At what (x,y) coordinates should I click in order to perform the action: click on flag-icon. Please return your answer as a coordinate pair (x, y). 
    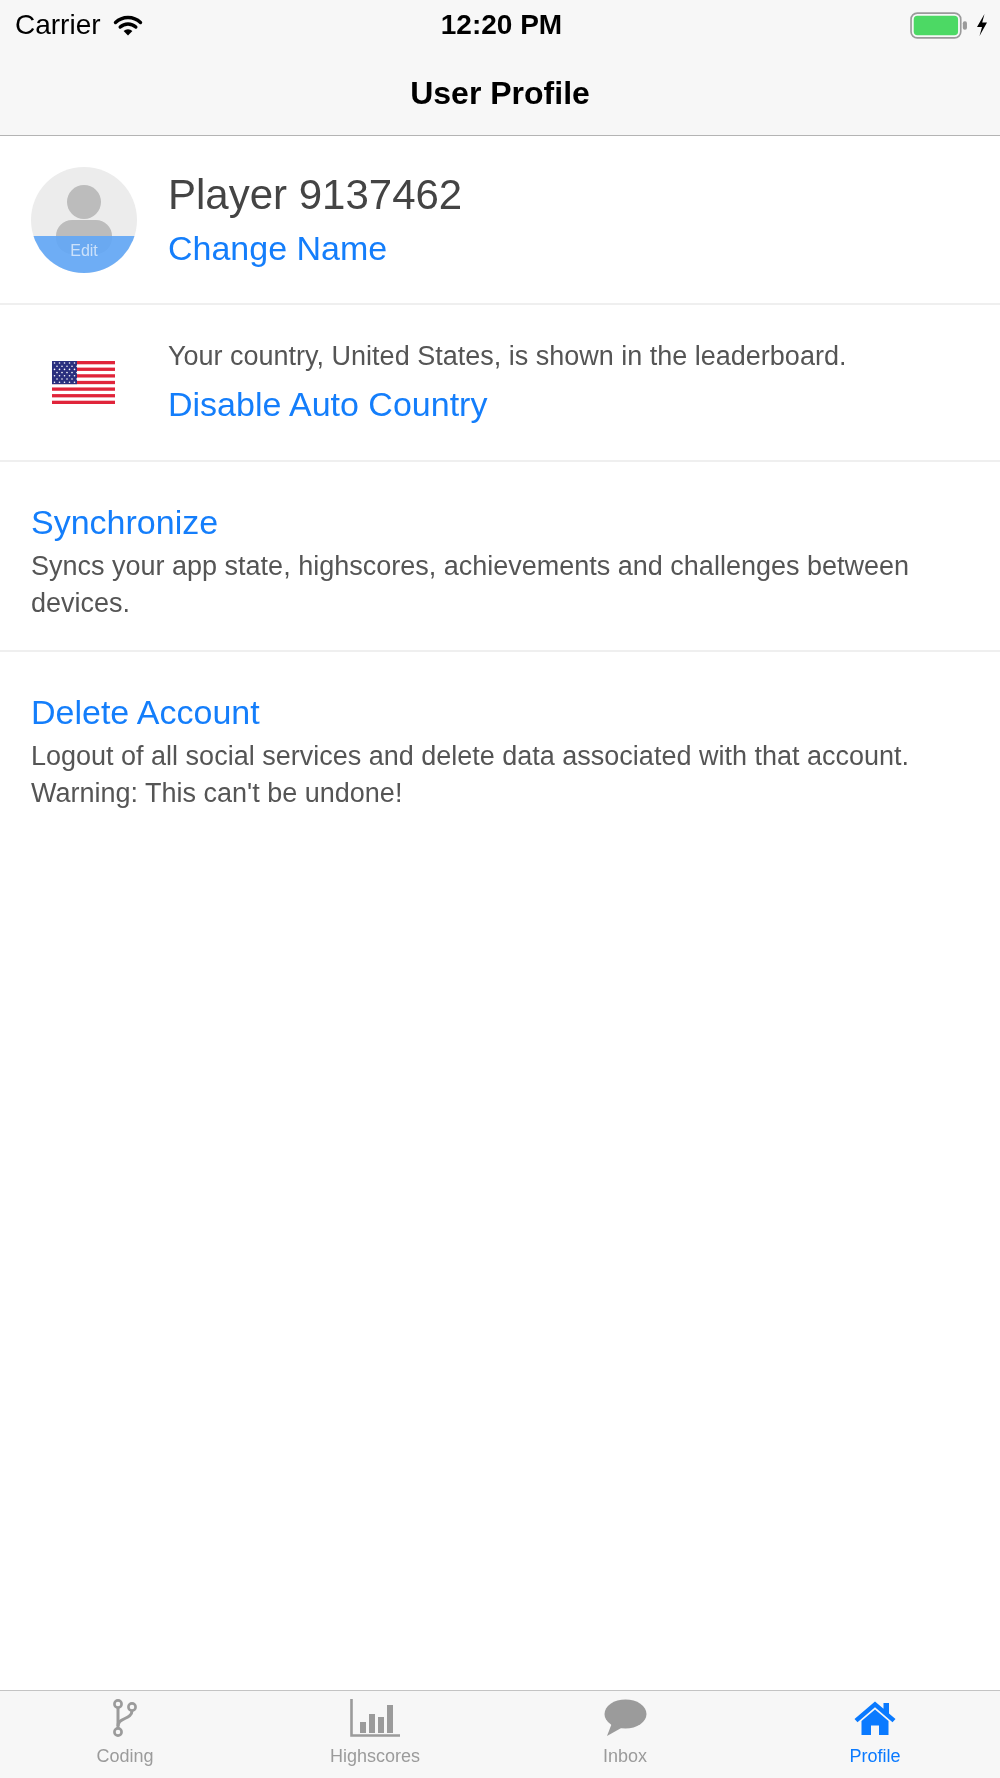
    Looking at the image, I should click on (83, 382).